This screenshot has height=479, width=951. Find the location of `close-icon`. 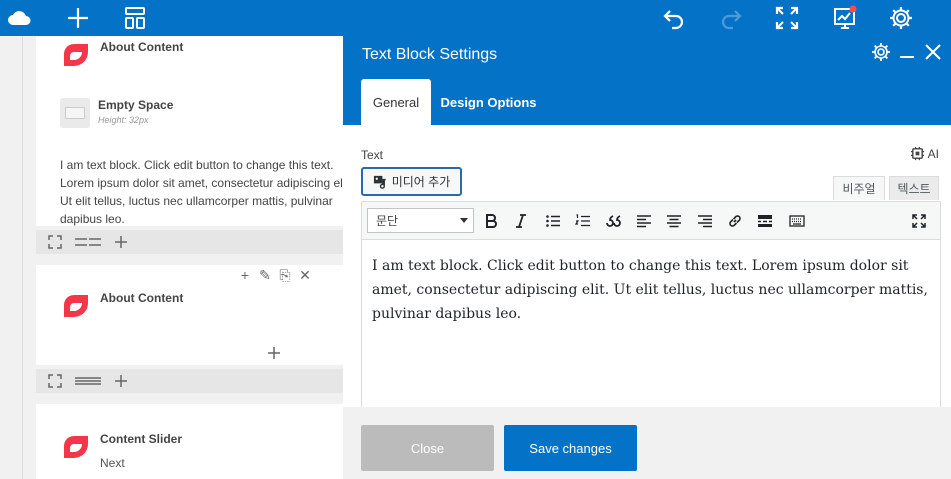

close-icon is located at coordinates (933, 52).